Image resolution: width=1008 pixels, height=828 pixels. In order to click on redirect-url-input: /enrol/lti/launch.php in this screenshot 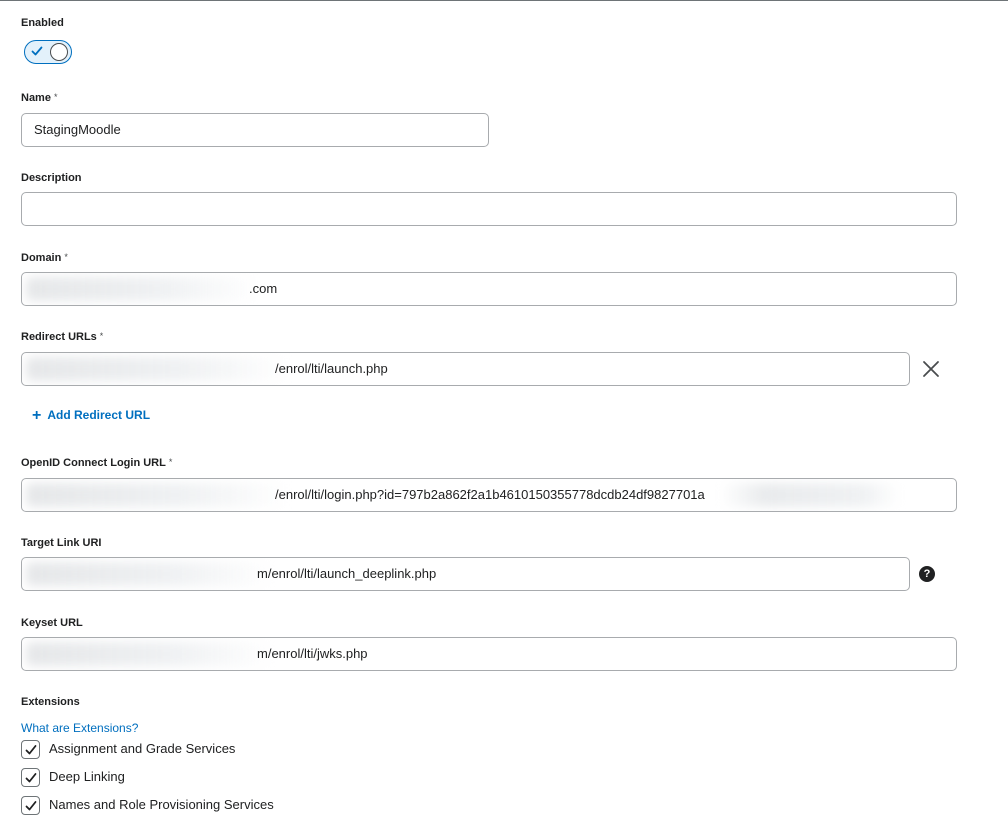, I will do `click(465, 369)`.